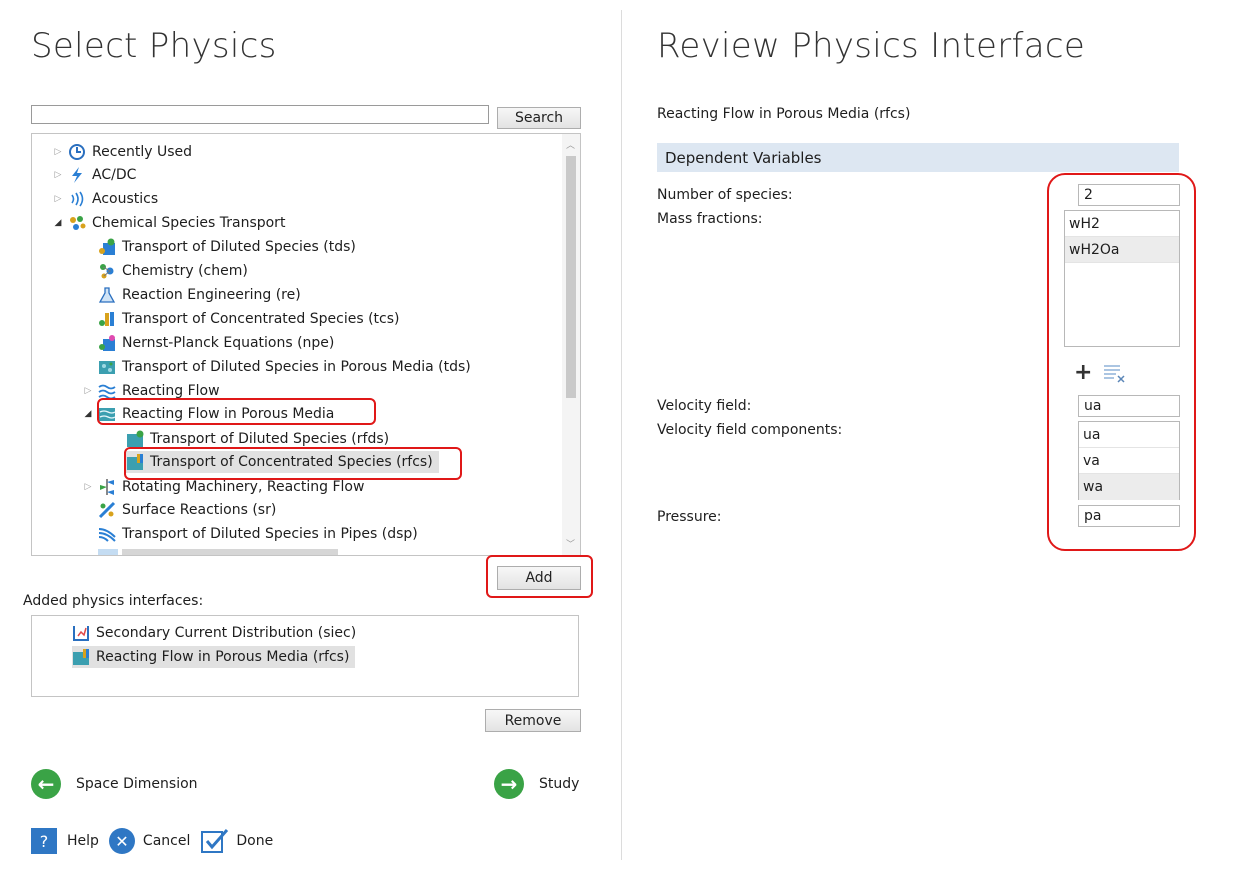 Image resolution: width=1253 pixels, height=879 pixels. I want to click on porous-reacting-flow-icon, so click(81, 657).